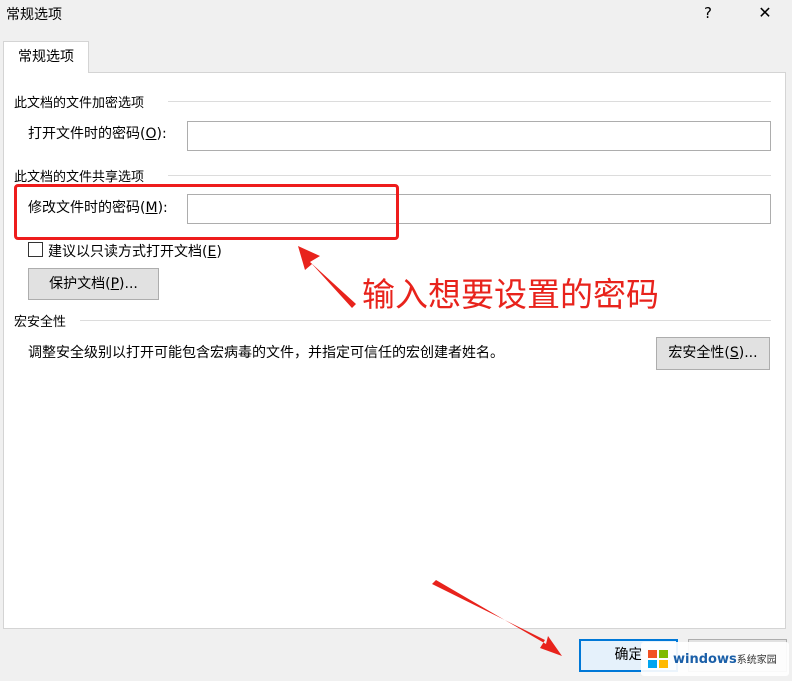 The width and height of the screenshot is (792, 681). I want to click on encryption-group-header: 此文档的文件加密选项, so click(79, 103).